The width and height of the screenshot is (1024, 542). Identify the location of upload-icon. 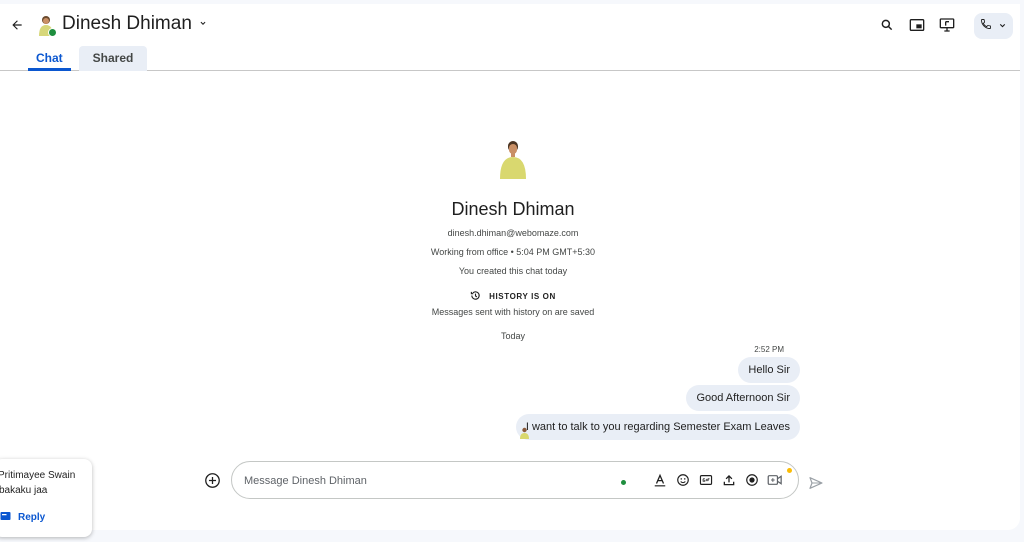
(729, 480).